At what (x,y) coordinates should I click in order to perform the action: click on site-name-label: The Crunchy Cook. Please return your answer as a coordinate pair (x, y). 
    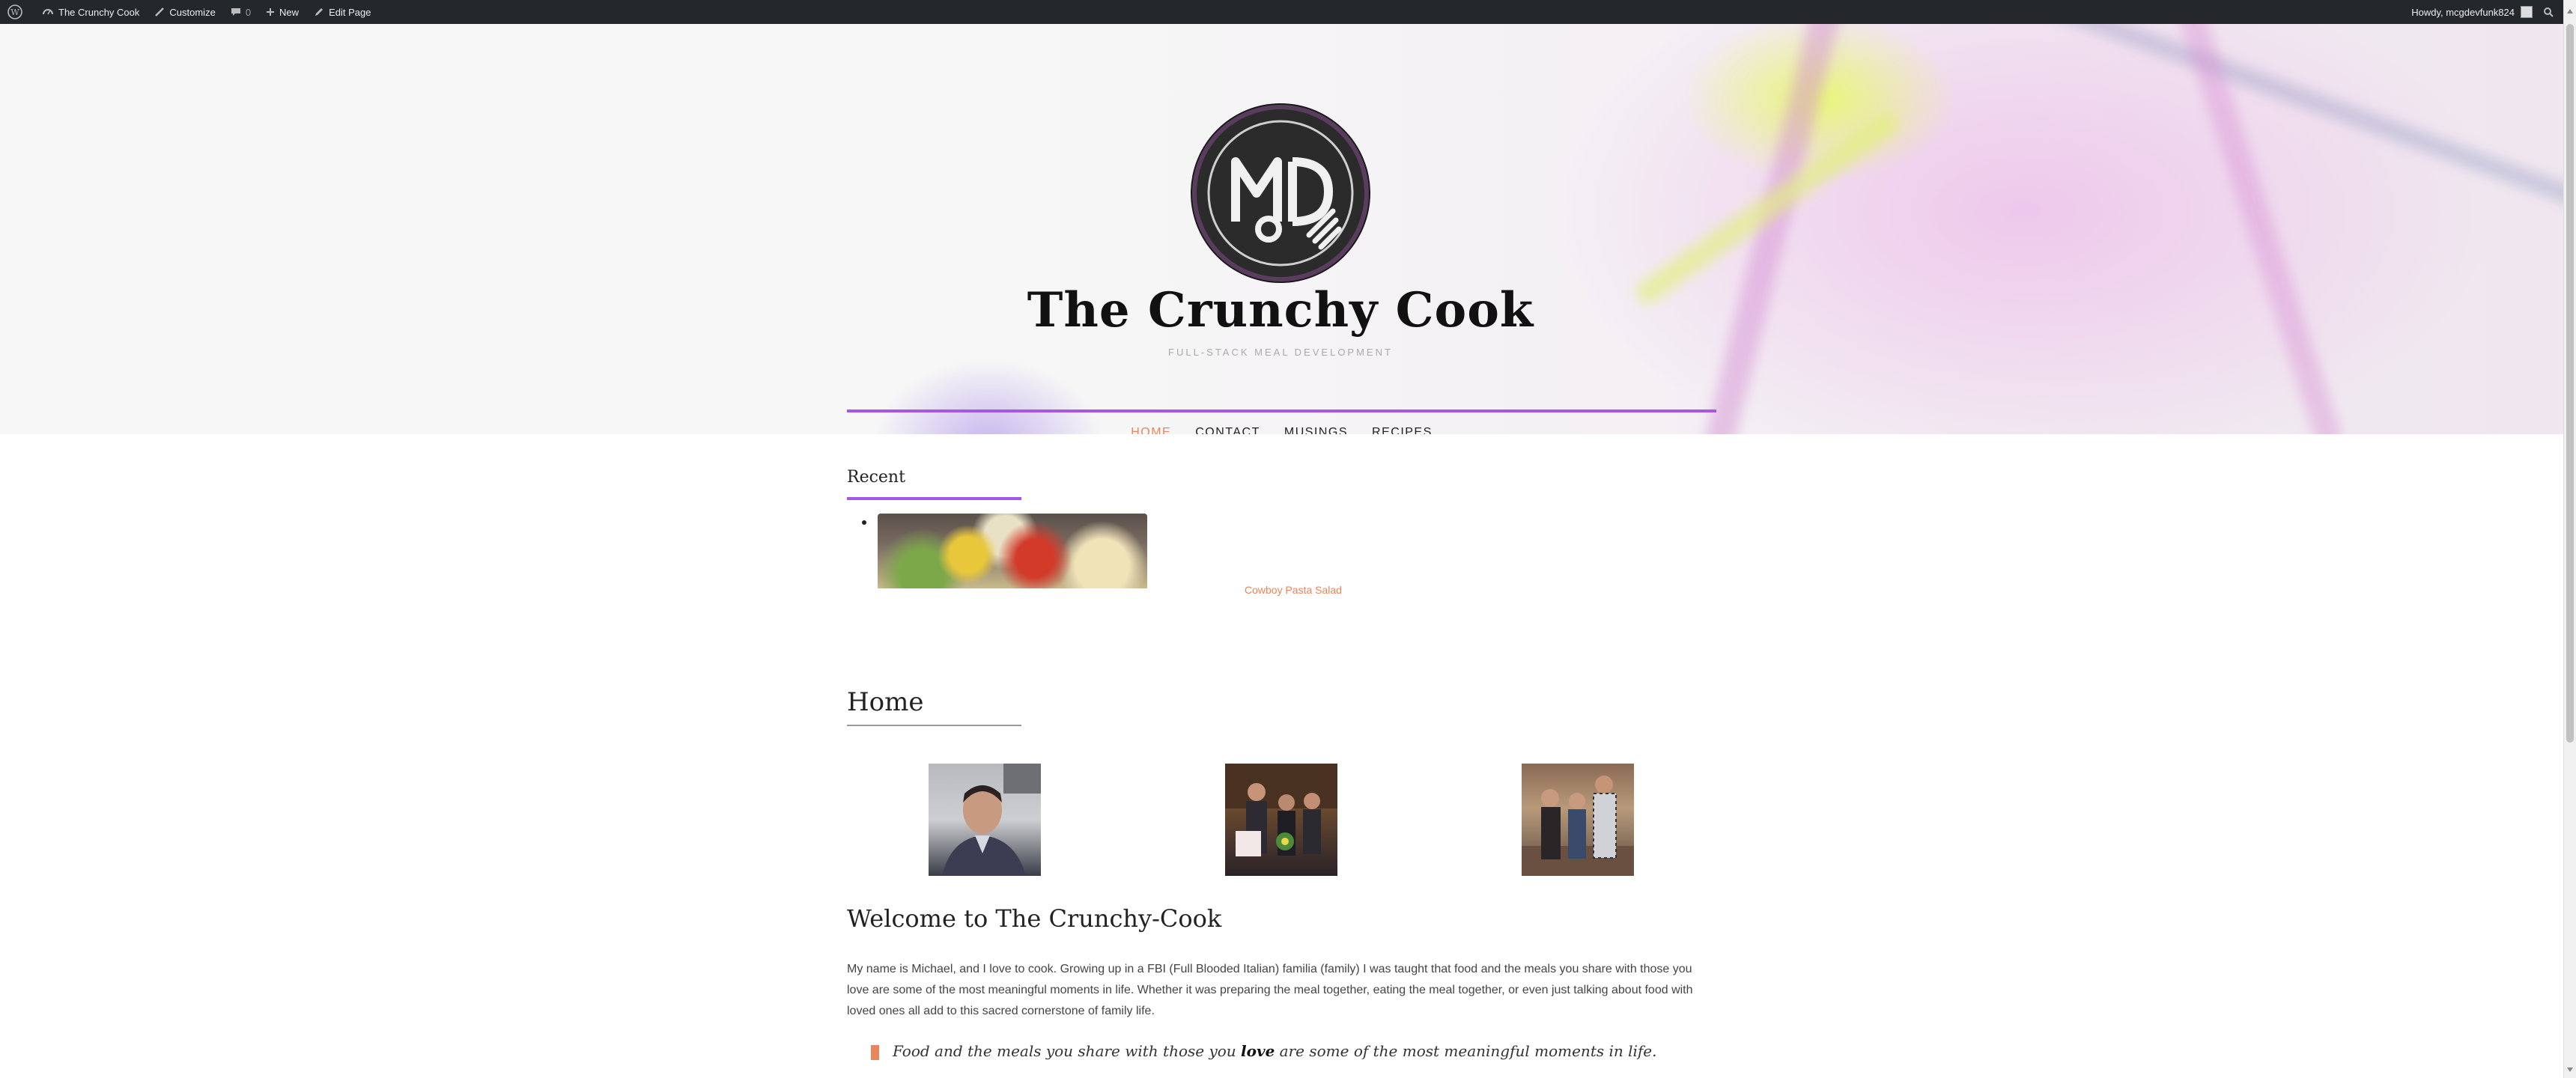
    Looking at the image, I should click on (99, 12).